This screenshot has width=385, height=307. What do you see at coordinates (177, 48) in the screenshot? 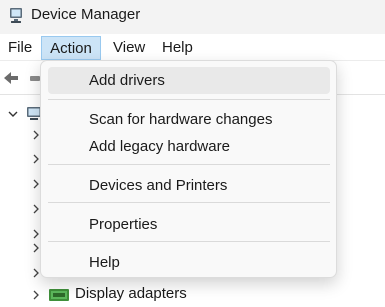
I see `menu-help: Help` at bounding box center [177, 48].